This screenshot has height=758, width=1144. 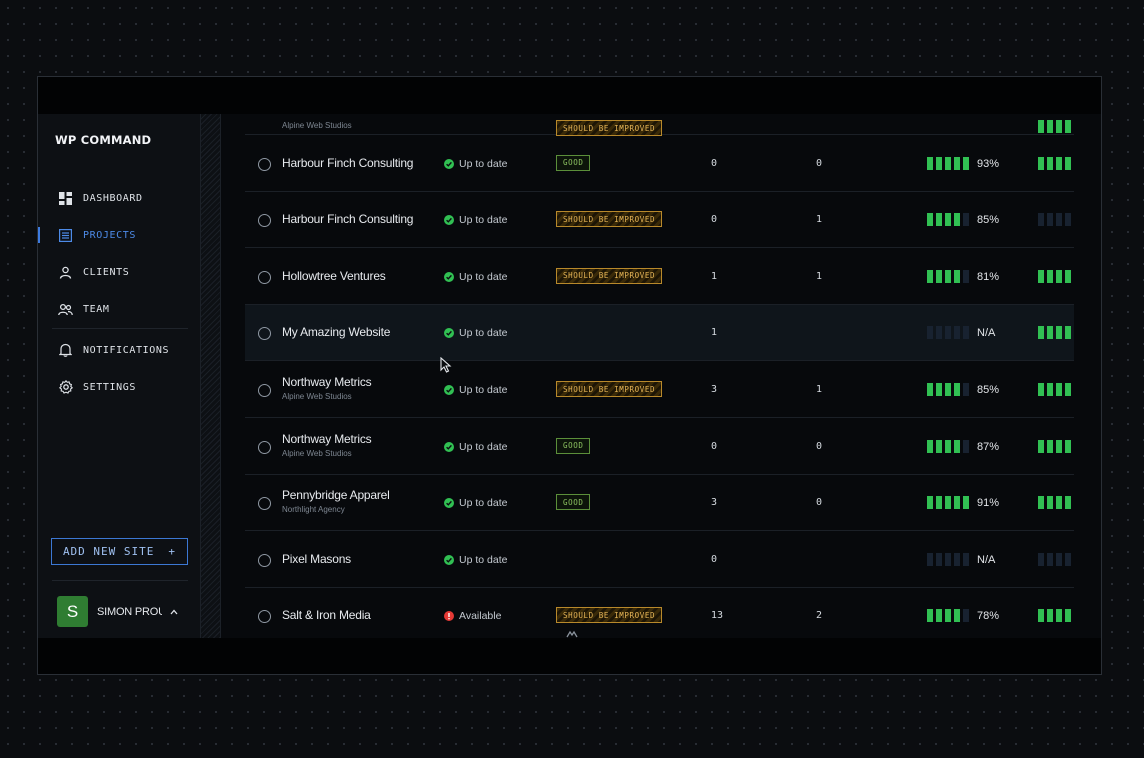 I want to click on scroll-up-icon, so click(x=572, y=634).